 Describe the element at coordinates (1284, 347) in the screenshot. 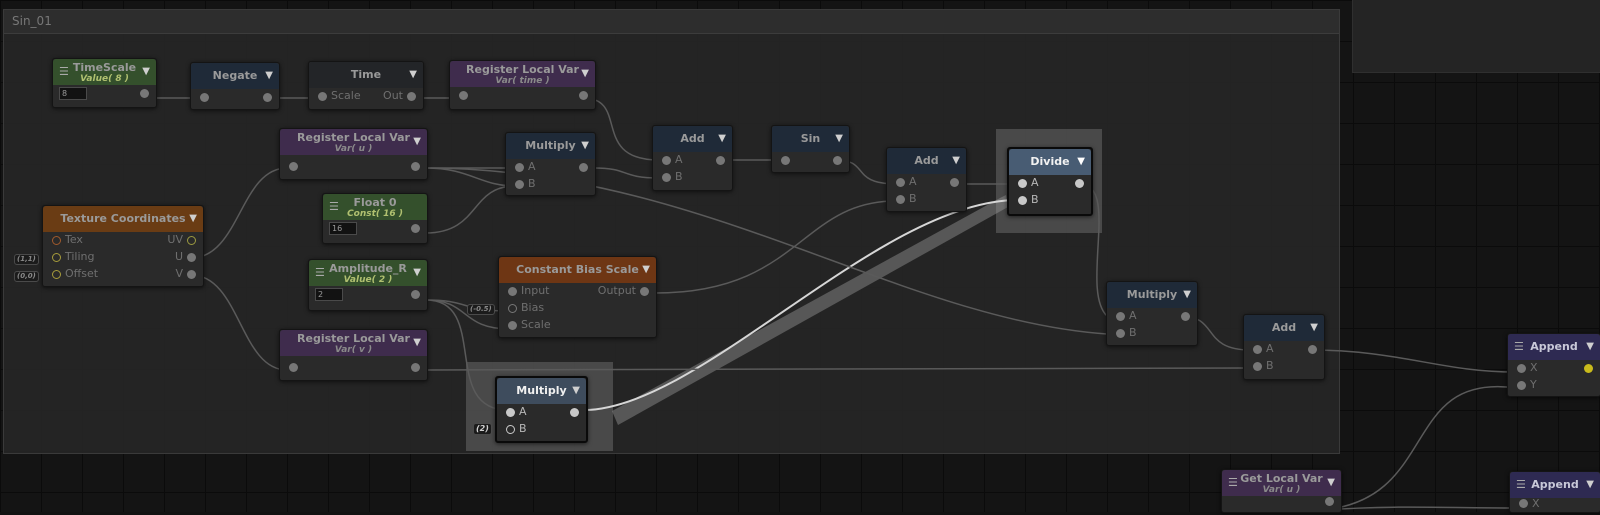

I see `add-node-3: Add ▼ A B` at that location.